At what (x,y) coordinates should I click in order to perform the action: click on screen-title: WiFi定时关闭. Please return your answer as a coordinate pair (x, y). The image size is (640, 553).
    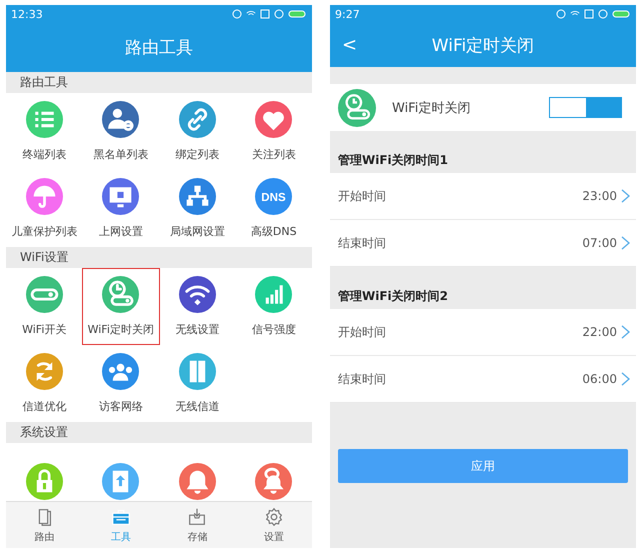
    Looking at the image, I should click on (483, 45).